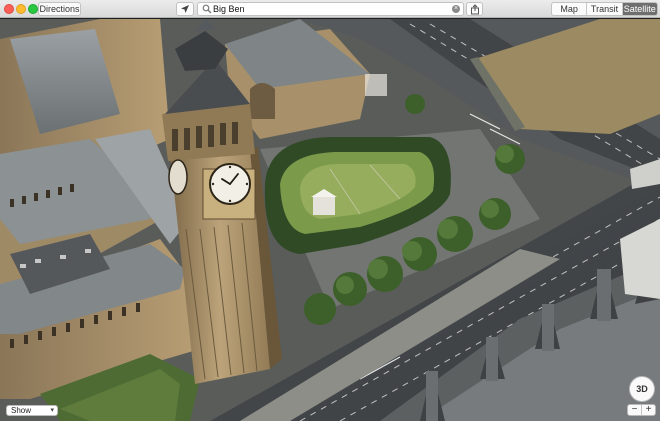  What do you see at coordinates (52, 410) in the screenshot?
I see `chevron-down-icon: ▾` at bounding box center [52, 410].